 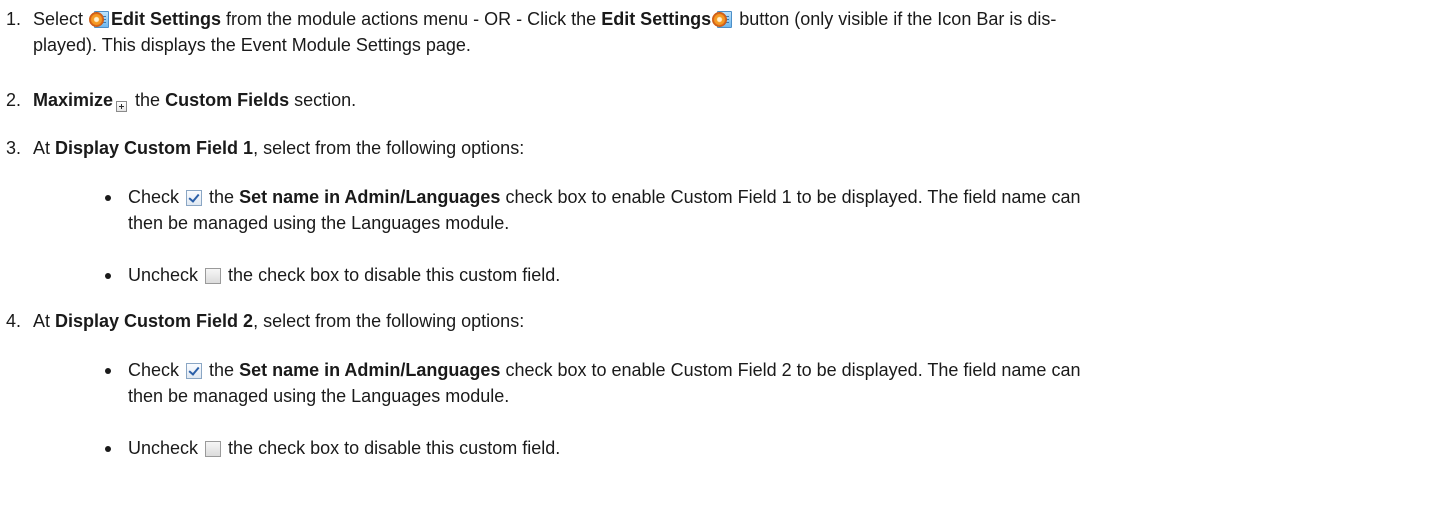 What do you see at coordinates (14, 100) in the screenshot?
I see `step-number: 2.` at bounding box center [14, 100].